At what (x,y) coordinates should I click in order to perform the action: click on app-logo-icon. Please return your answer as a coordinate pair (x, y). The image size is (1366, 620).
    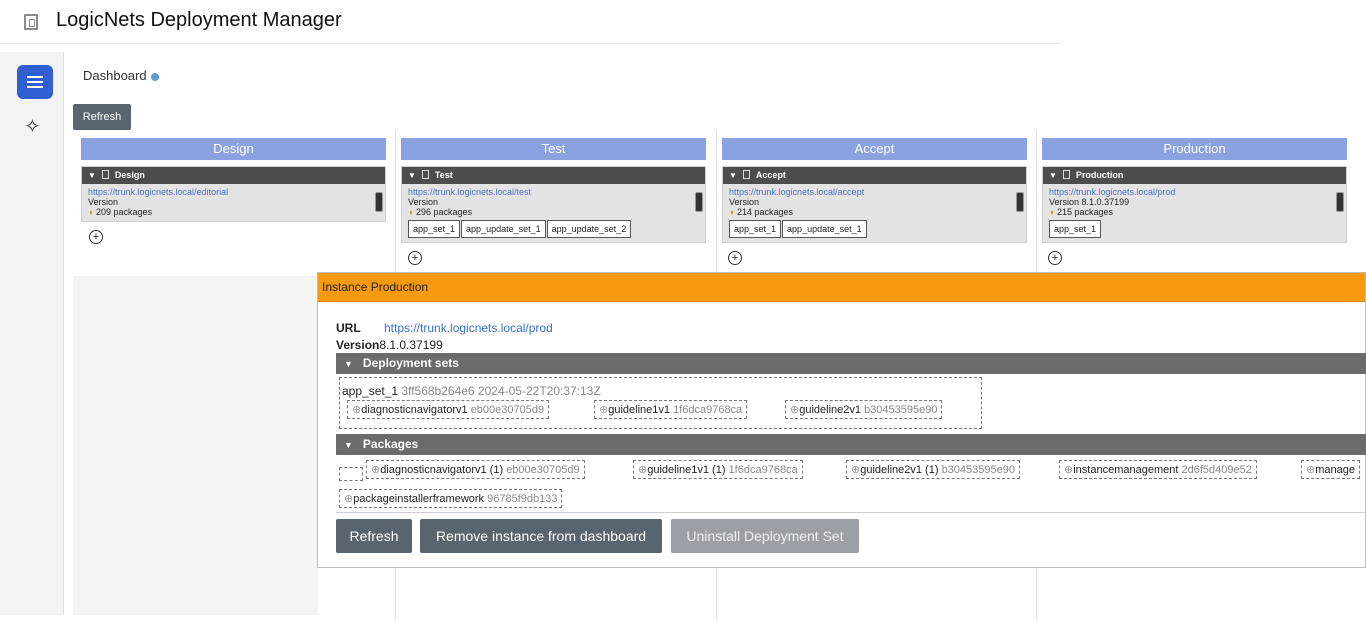
    Looking at the image, I should click on (31, 22).